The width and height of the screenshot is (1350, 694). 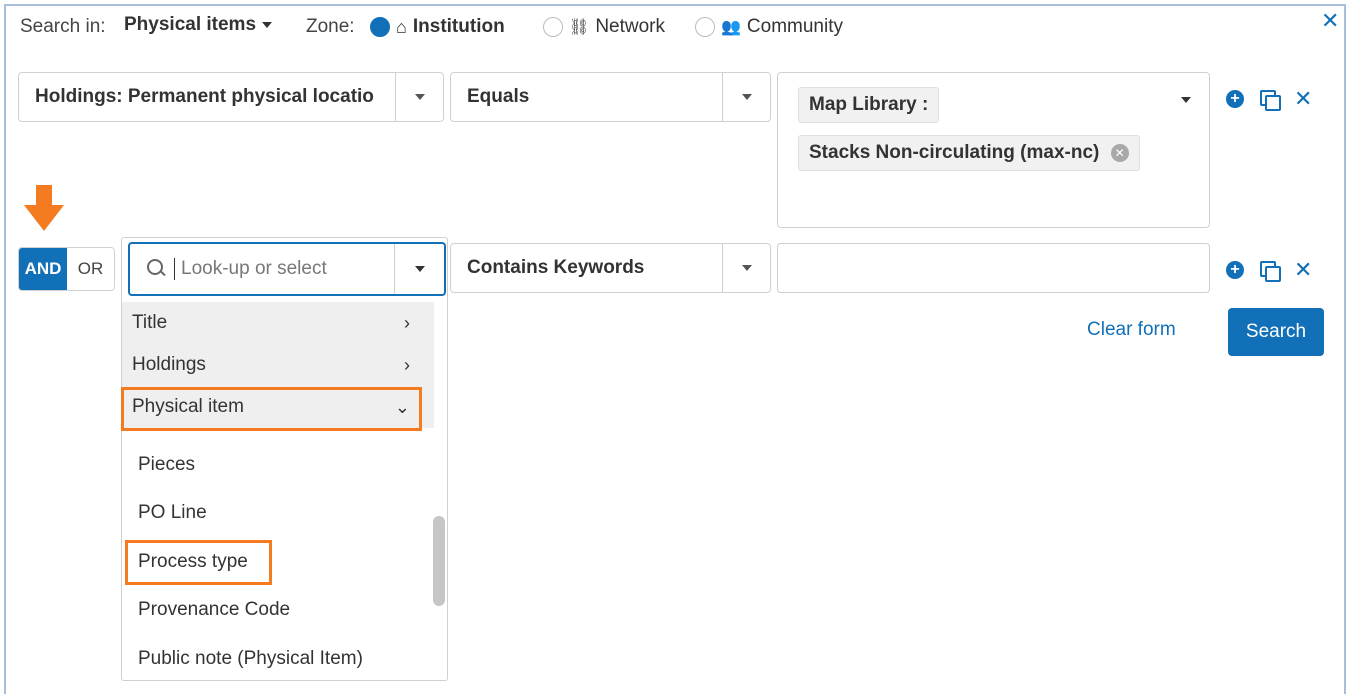 What do you see at coordinates (278, 365) in the screenshot?
I see `category-holdings: Holdings ›` at bounding box center [278, 365].